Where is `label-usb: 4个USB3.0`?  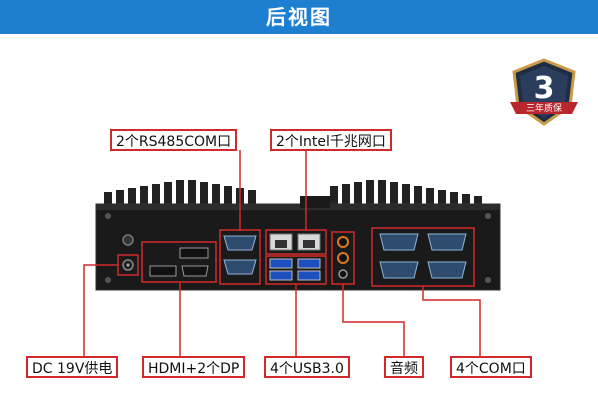 label-usb: 4个USB3.0 is located at coordinates (307, 367).